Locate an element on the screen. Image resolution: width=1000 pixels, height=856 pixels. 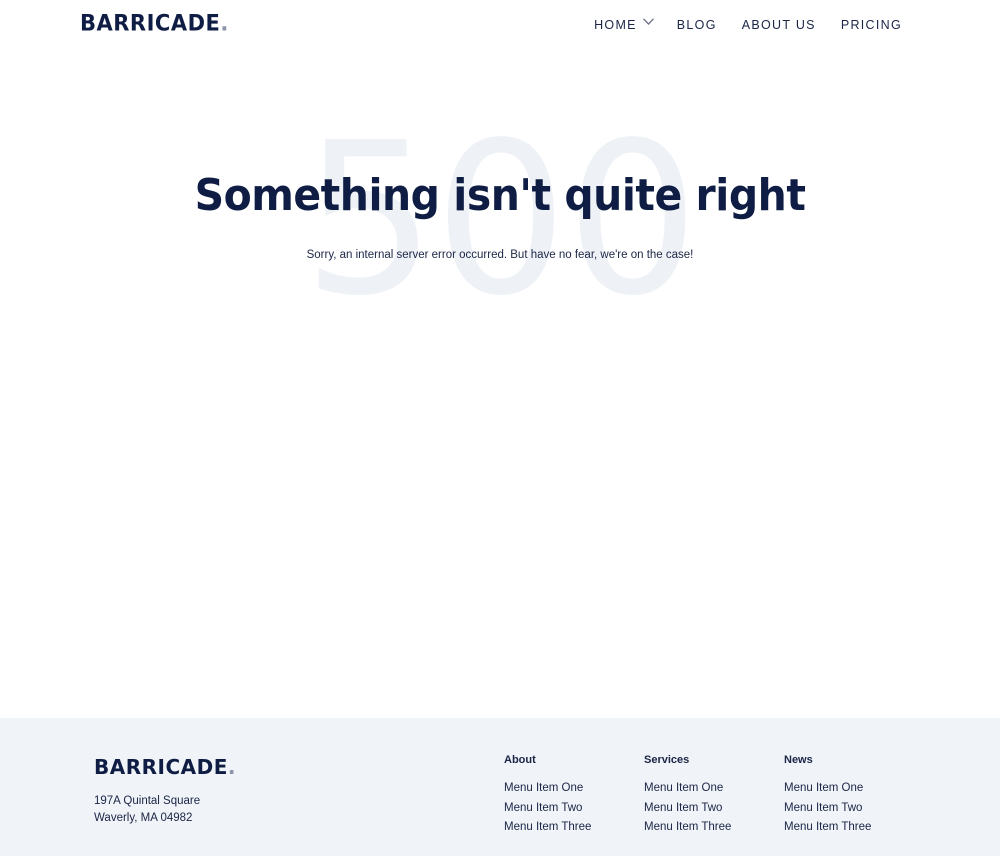
nav-item-label: PRICING is located at coordinates (871, 25).